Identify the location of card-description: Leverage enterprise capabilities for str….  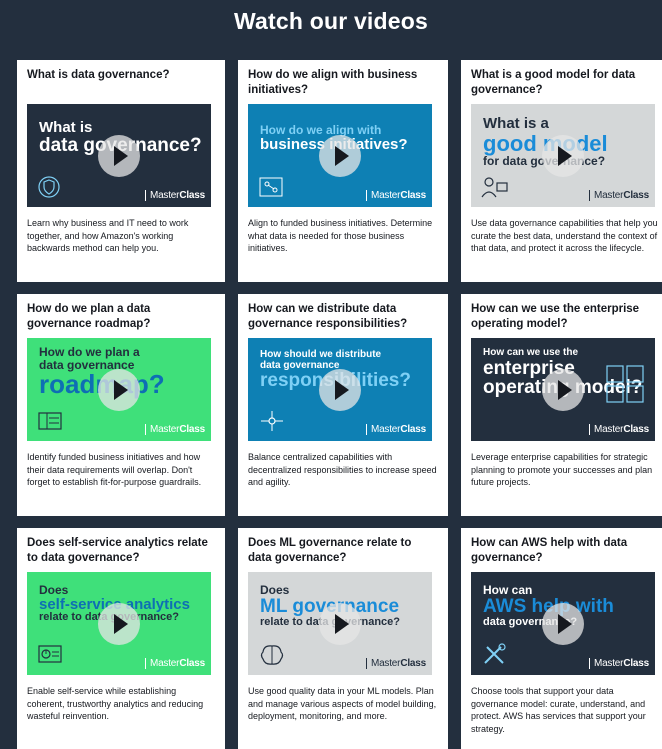
(562, 469).